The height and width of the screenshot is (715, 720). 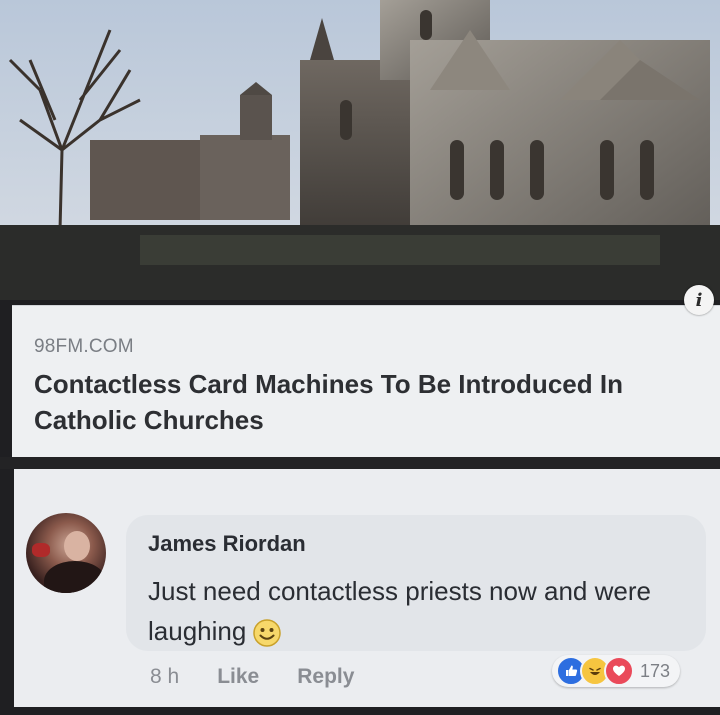 I want to click on reaction-count: 173, so click(x=655, y=670).